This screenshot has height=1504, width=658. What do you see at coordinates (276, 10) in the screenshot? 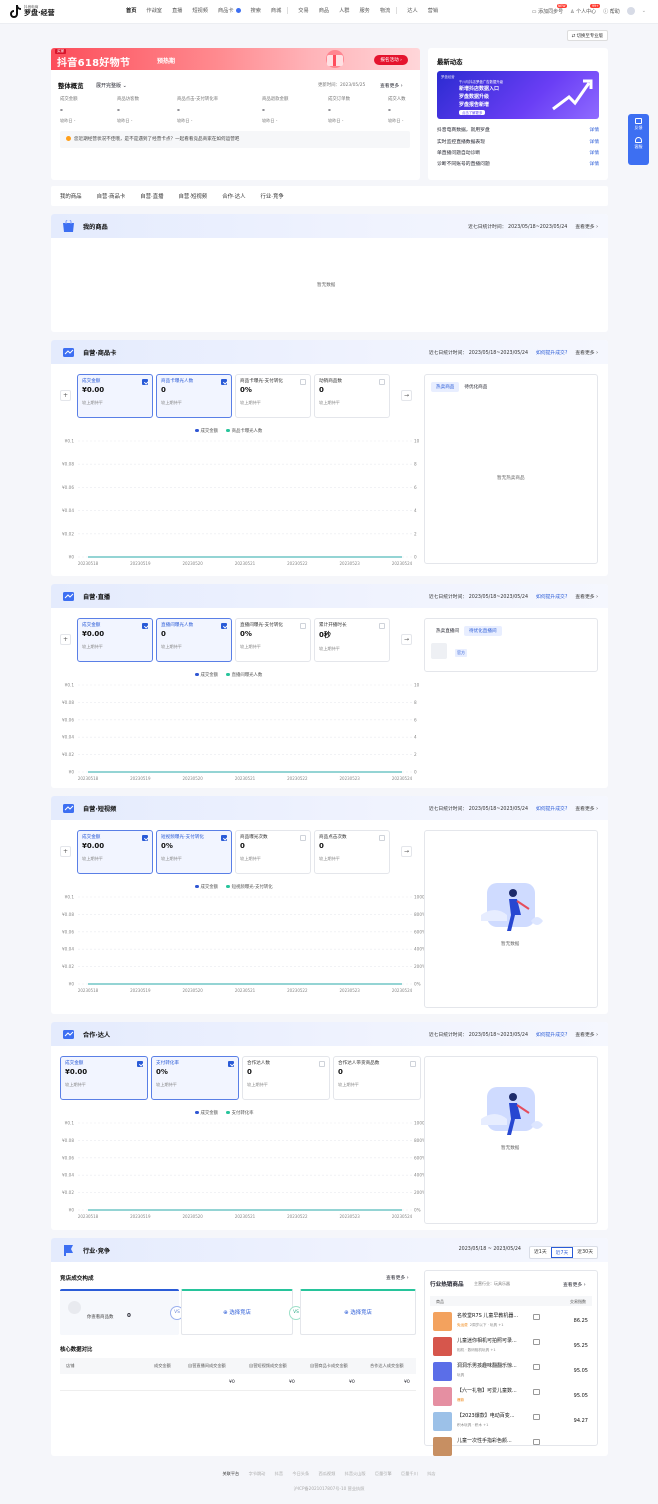
I see `nav-mall: 商城` at bounding box center [276, 10].